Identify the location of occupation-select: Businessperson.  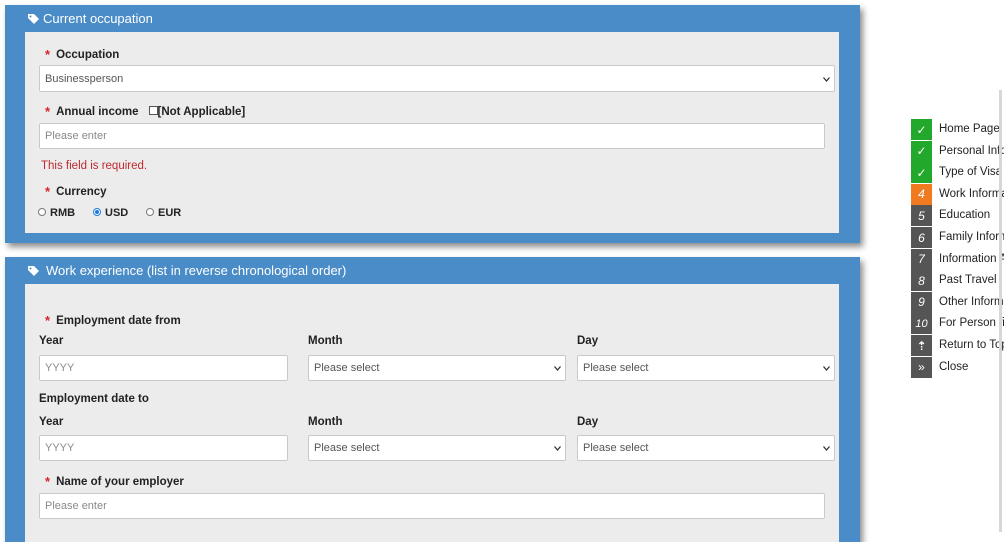
(437, 78).